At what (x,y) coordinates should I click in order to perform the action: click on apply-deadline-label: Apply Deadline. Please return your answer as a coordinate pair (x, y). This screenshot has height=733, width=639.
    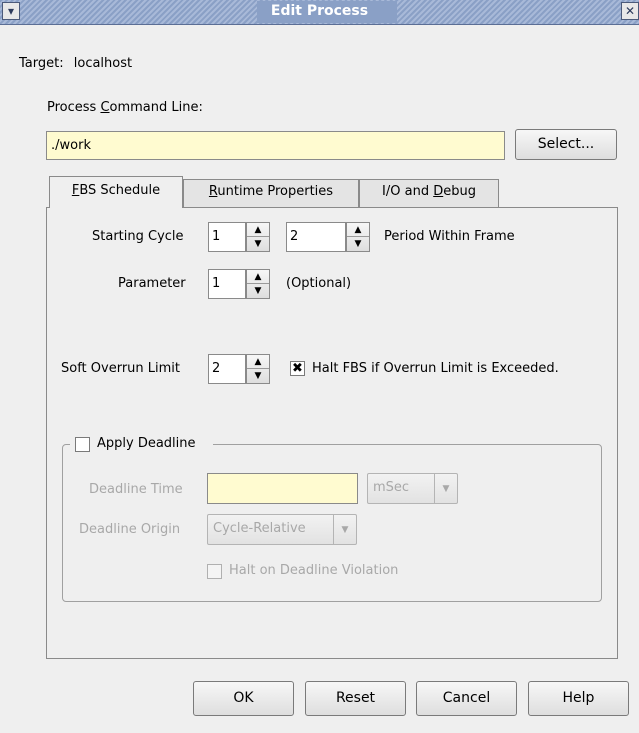
    Looking at the image, I should click on (146, 443).